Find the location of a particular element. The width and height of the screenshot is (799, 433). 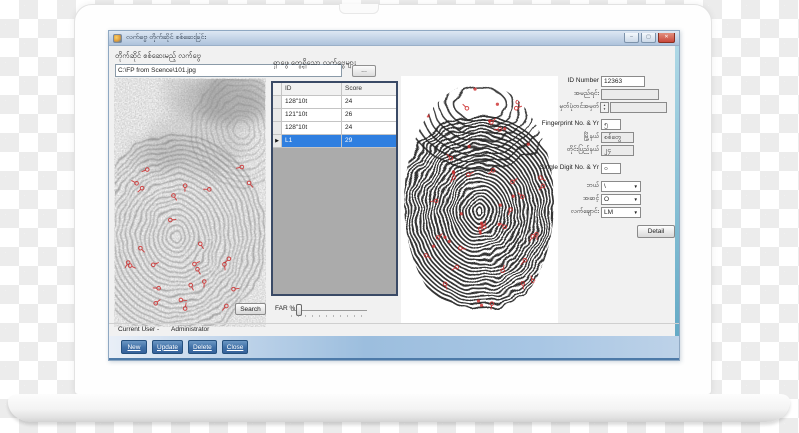

single-digit-label: Single Digit No. & Yr is located at coordinates (569, 167).